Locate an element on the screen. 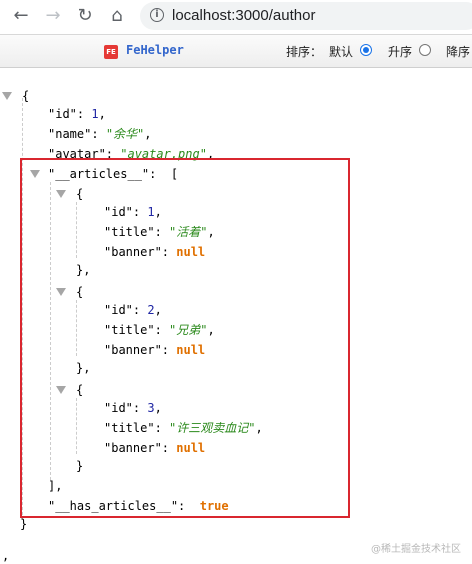 This screenshot has height=564, width=472. sort-option-asc-label: 升序 is located at coordinates (400, 51).